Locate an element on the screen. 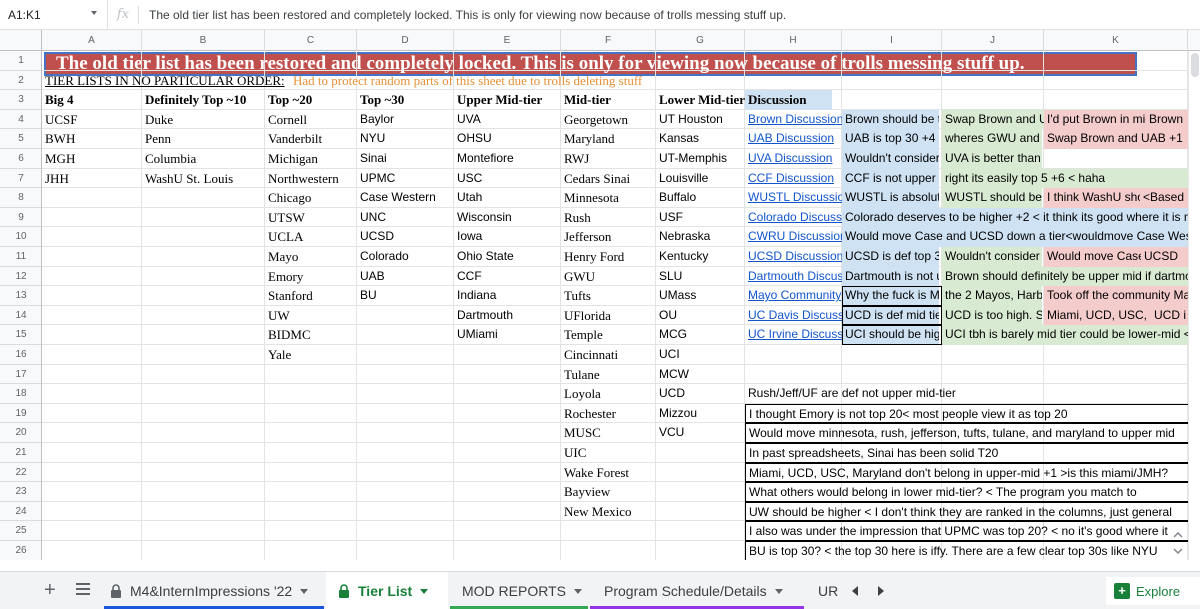 The height and width of the screenshot is (609, 1200). school-cell: Kansas is located at coordinates (700, 139).